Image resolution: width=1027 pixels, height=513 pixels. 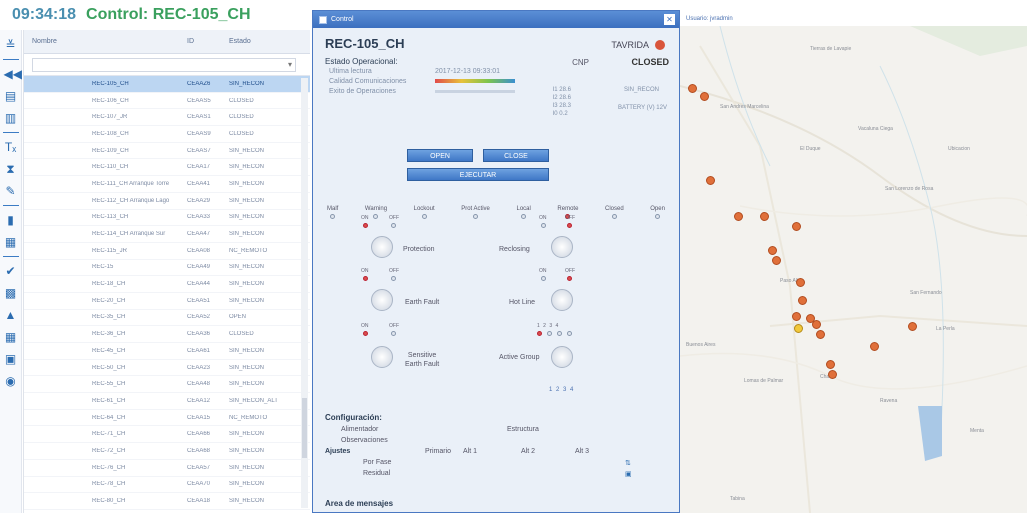 What do you see at coordinates (562, 357) in the screenshot?
I see `active-group-knob` at bounding box center [562, 357].